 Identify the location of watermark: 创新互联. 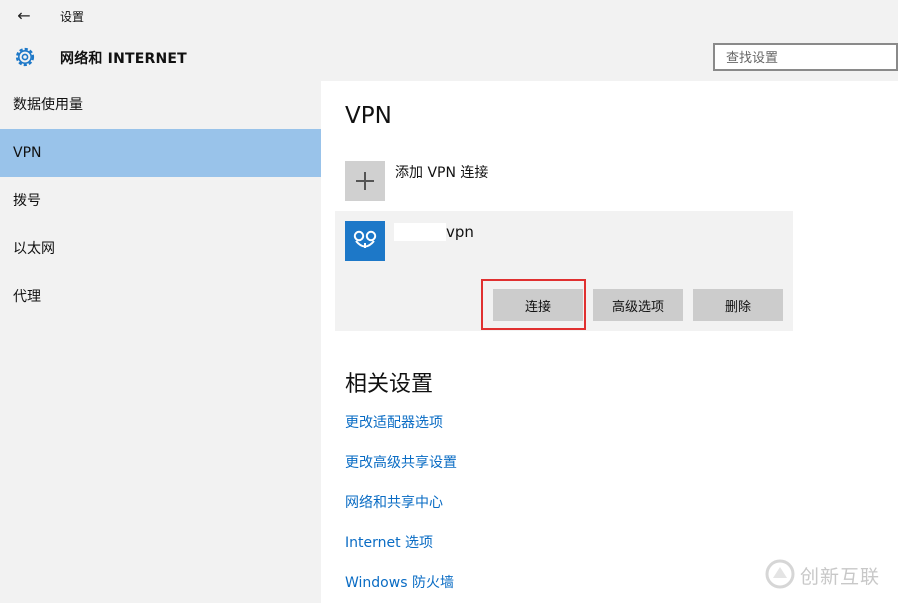
(827, 574).